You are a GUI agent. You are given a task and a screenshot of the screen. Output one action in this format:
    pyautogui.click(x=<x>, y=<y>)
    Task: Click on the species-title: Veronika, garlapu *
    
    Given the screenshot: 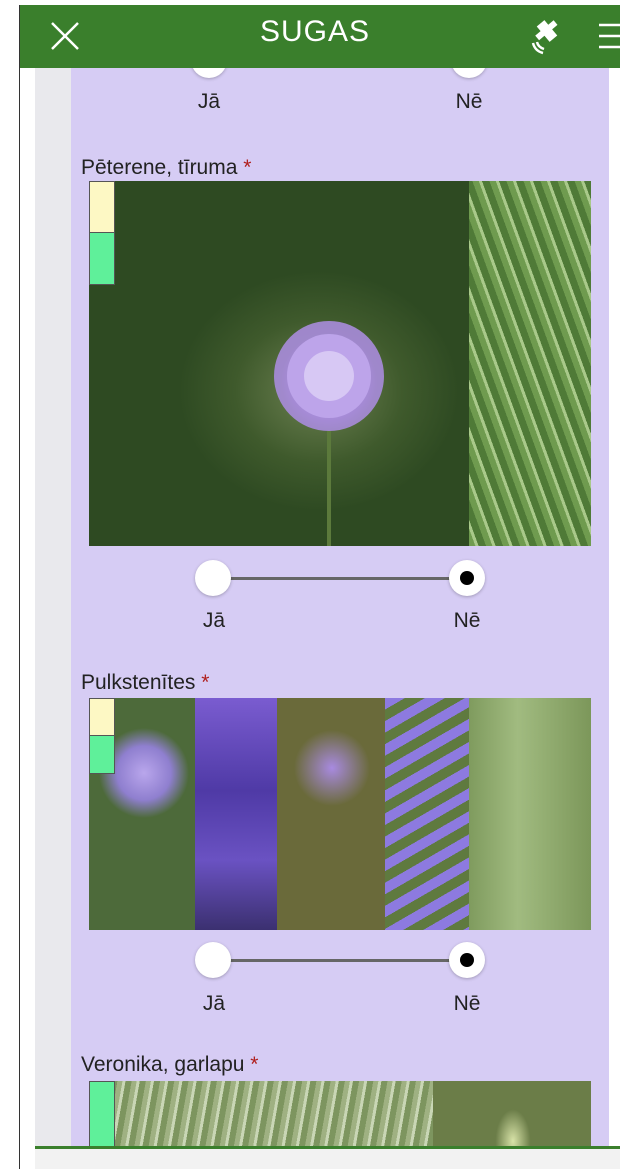 What is the action you would take?
    pyautogui.click(x=170, y=1064)
    